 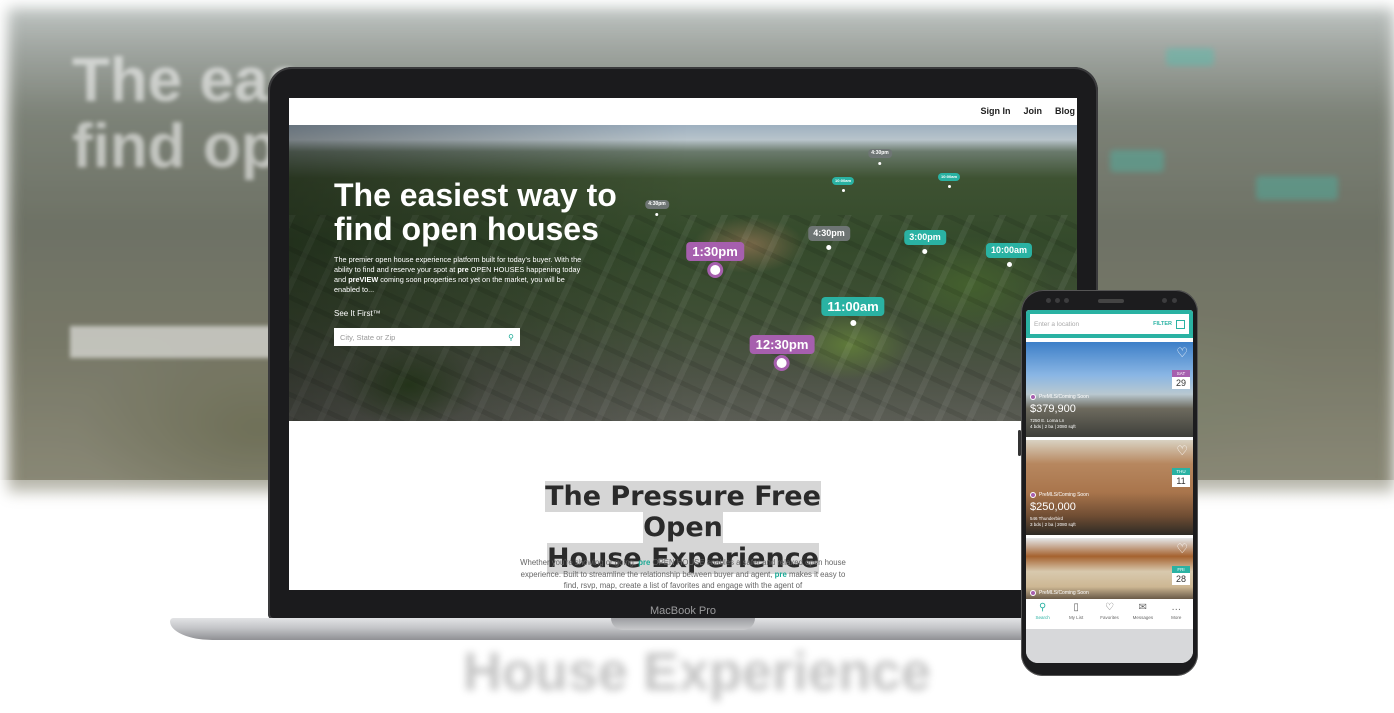 I want to click on map-icon, so click(x=1180, y=324).